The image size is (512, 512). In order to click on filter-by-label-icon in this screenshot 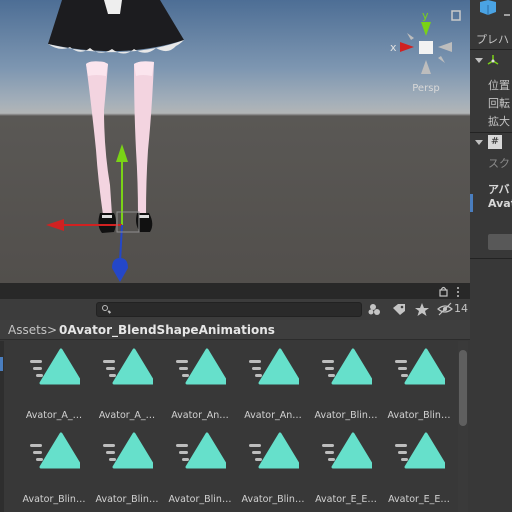, I will do `click(399, 309)`.